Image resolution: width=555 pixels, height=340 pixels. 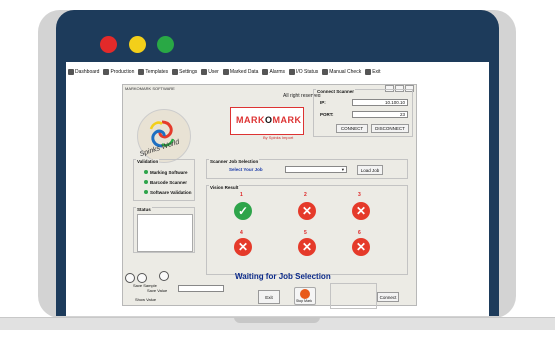 I want to click on menu-item-production: Production, so click(x=118, y=72).